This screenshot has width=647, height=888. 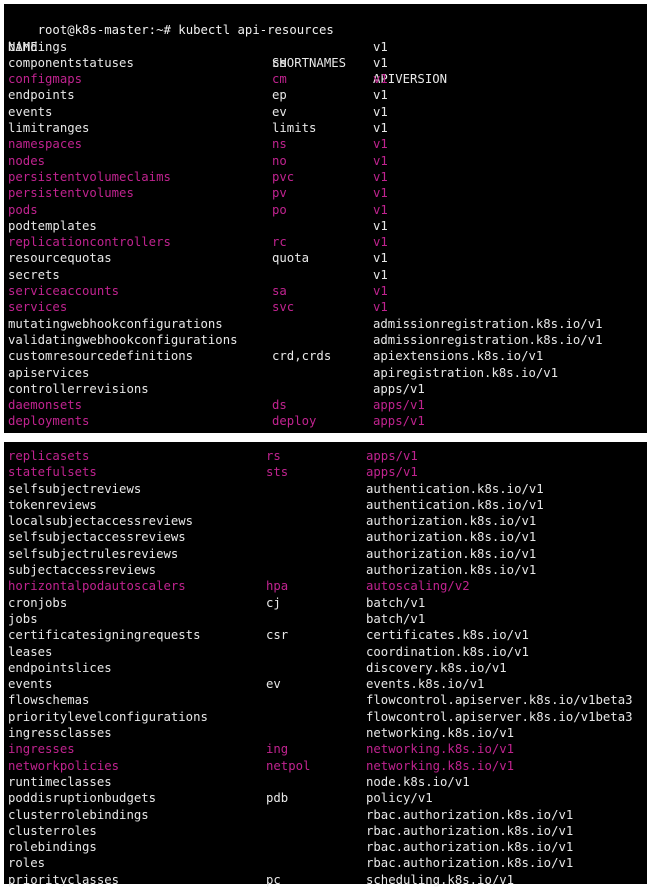 I want to click on resource-name: componentstatuses, so click(x=71, y=62).